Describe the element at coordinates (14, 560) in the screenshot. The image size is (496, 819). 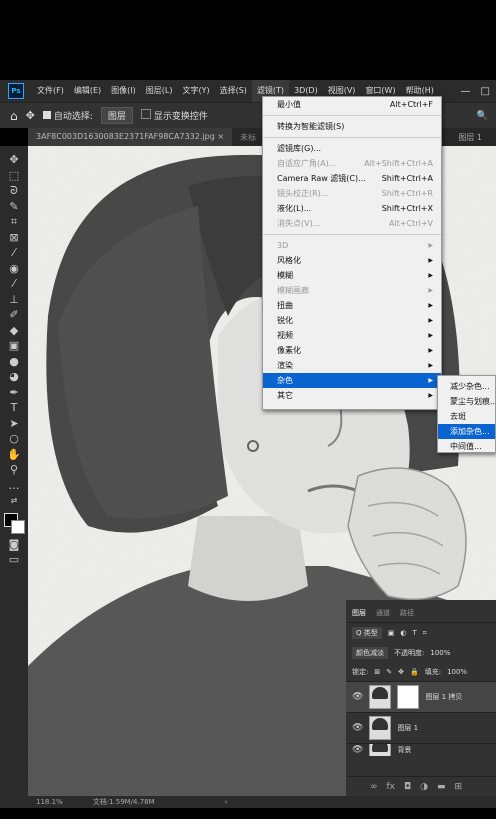
I see `screen-mode-icon: ▭` at that location.